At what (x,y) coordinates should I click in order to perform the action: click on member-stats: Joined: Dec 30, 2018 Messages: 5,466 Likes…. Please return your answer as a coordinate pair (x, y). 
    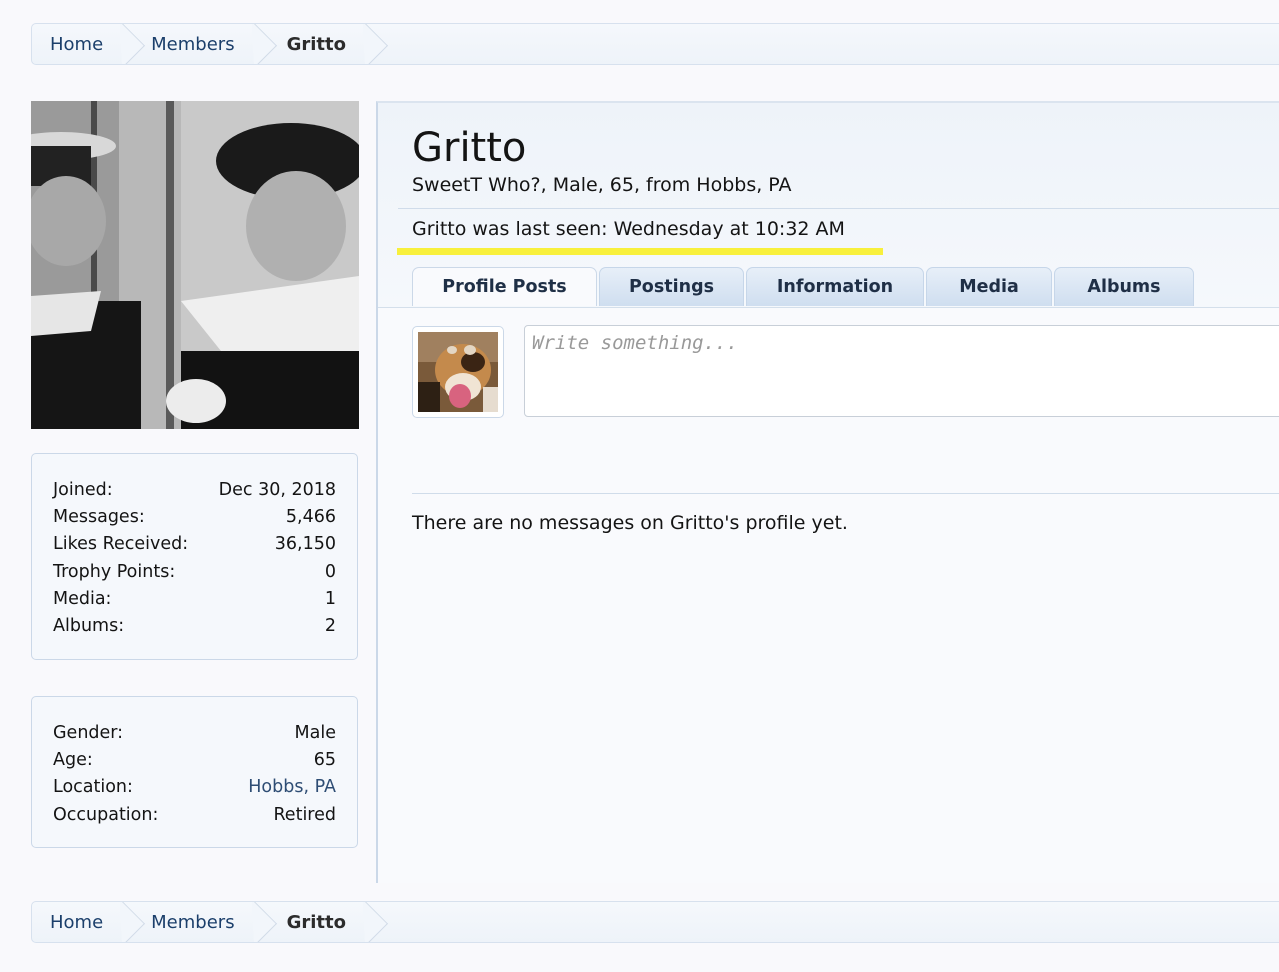
    Looking at the image, I should click on (194, 556).